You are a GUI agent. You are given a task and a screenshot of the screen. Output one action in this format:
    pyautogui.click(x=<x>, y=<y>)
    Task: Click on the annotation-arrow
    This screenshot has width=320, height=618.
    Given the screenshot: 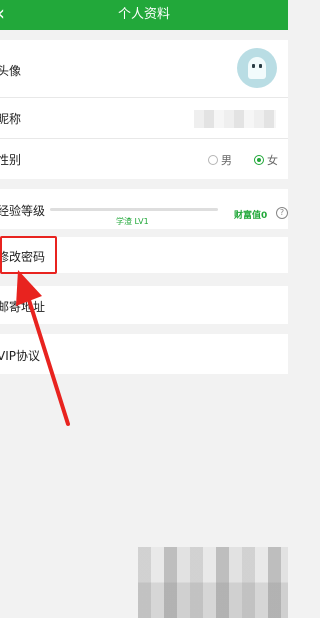 What is the action you would take?
    pyautogui.click(x=43, y=348)
    